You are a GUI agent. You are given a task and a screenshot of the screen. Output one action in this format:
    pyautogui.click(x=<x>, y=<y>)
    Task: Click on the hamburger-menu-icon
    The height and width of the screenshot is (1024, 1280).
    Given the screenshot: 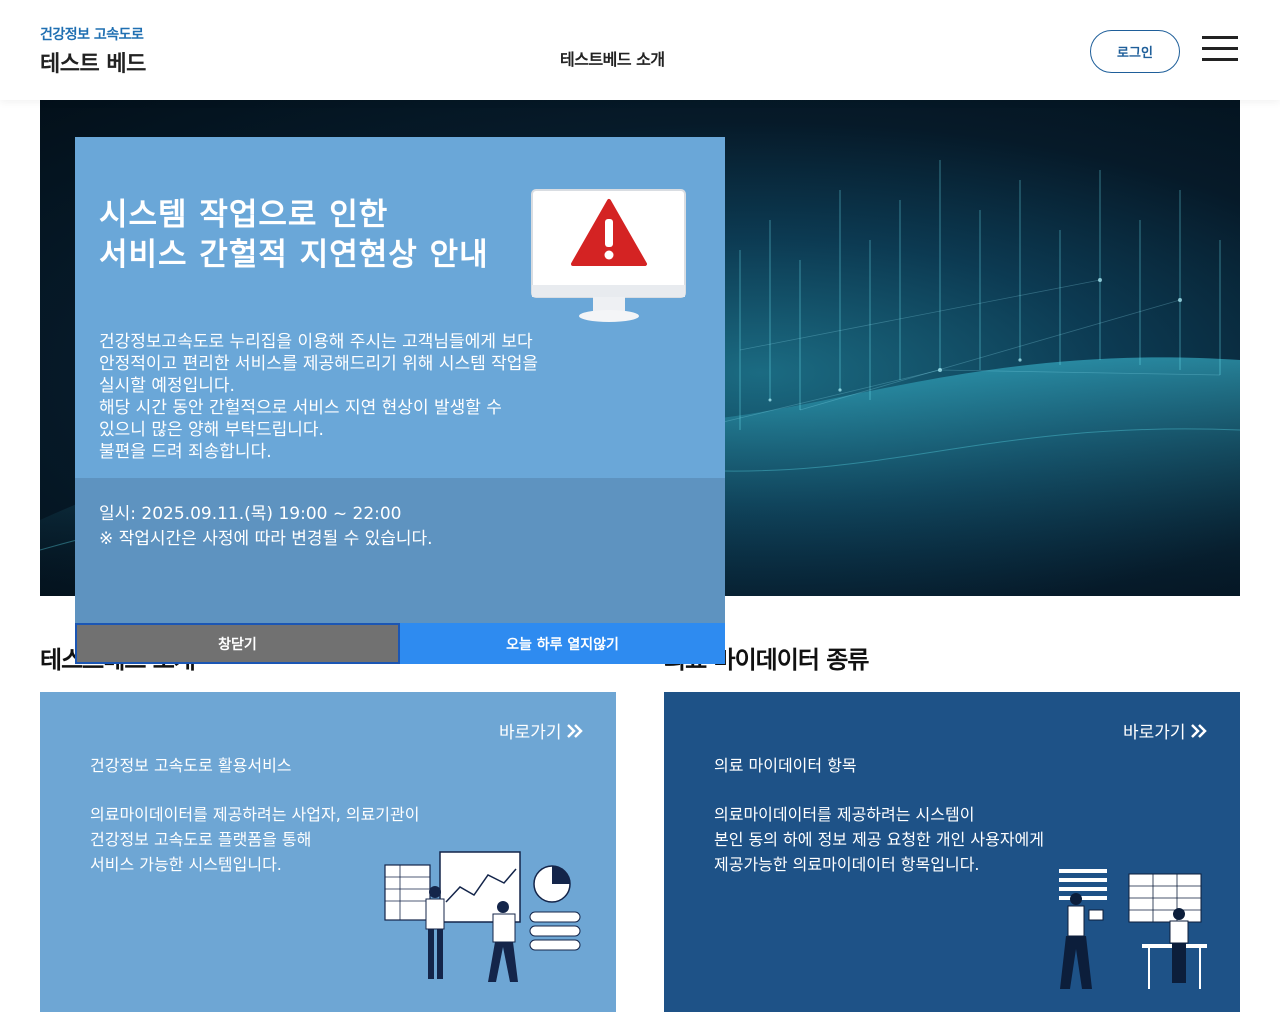 What is the action you would take?
    pyautogui.click(x=1220, y=49)
    